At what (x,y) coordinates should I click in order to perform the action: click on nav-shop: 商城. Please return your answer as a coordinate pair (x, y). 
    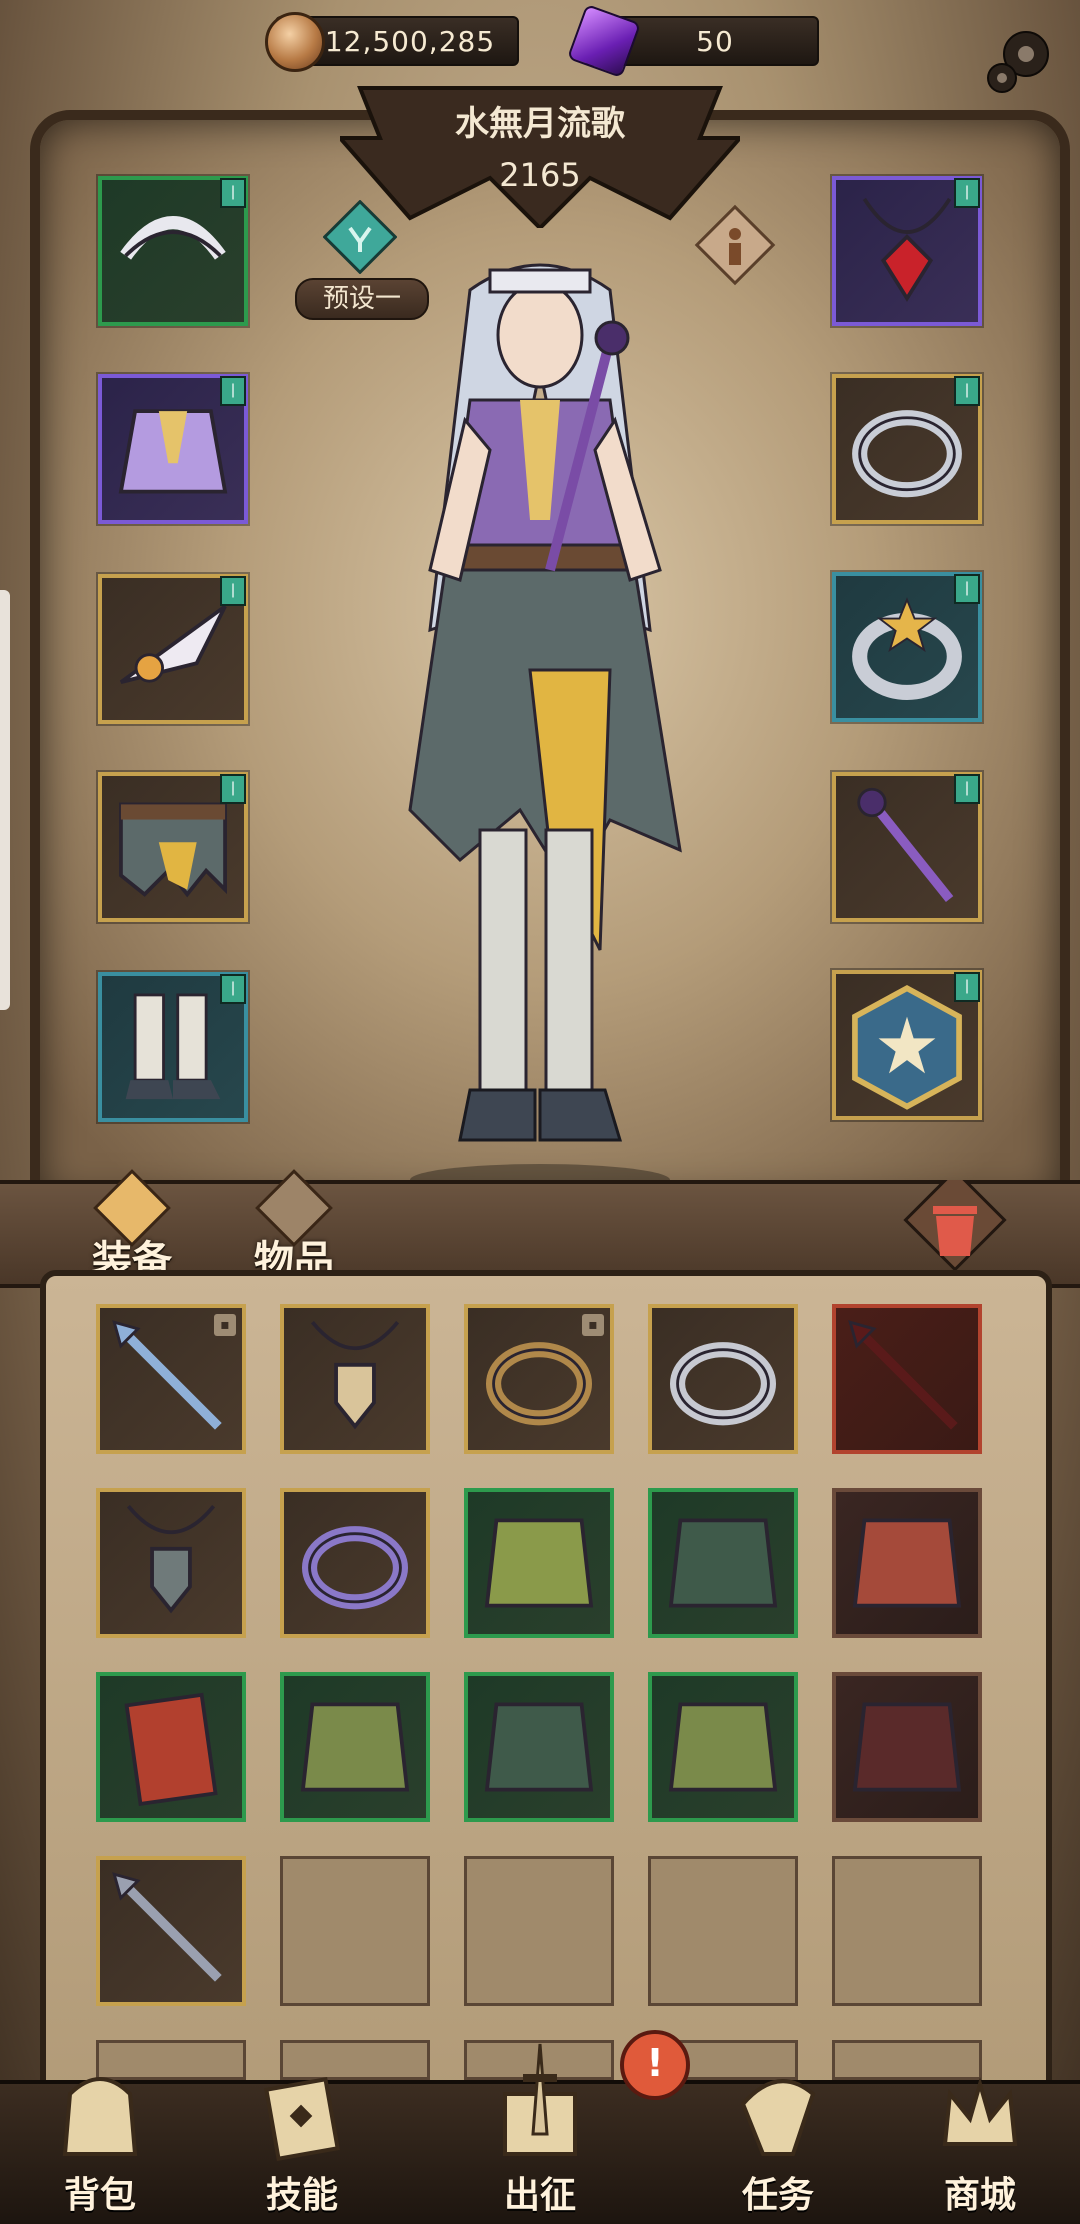
    Looking at the image, I should click on (980, 2150).